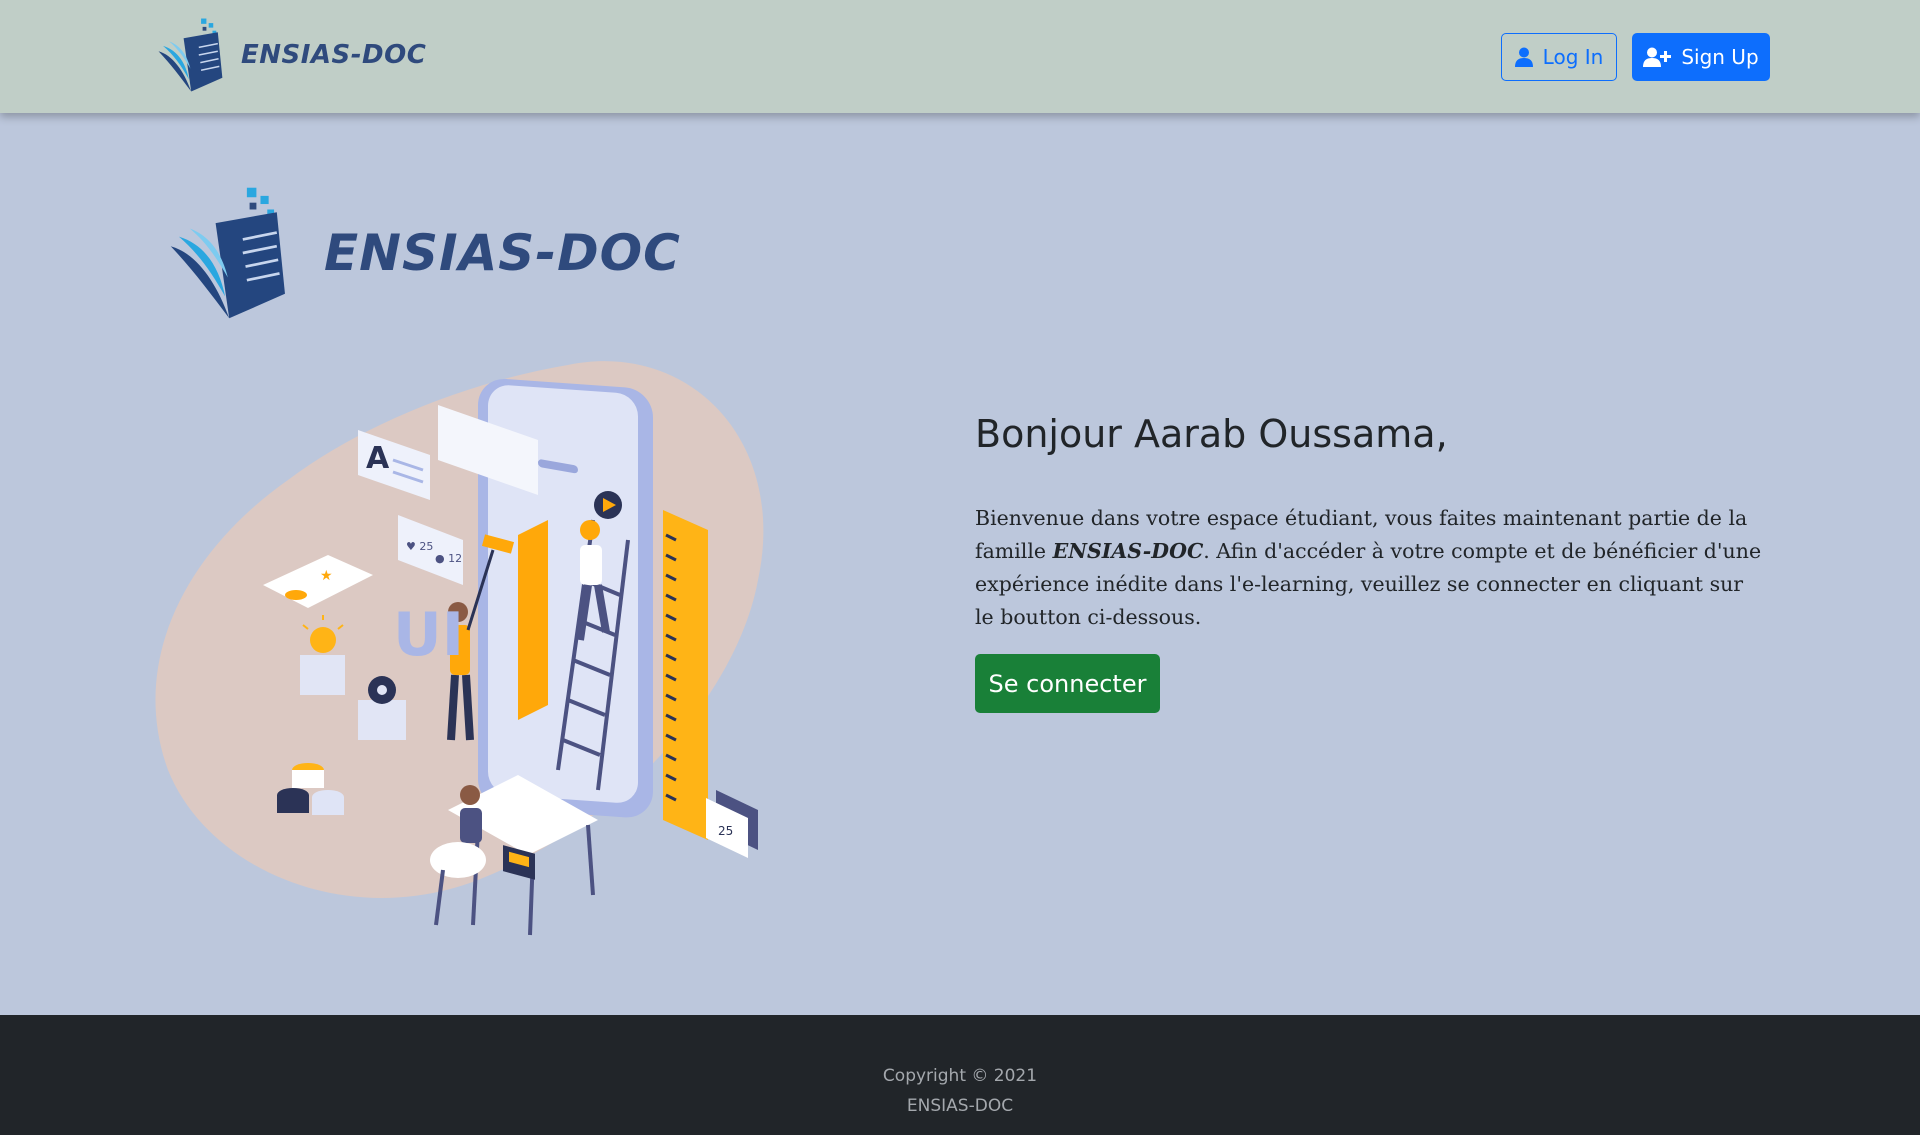  I want to click on svg-text: 25, so click(725, 831).